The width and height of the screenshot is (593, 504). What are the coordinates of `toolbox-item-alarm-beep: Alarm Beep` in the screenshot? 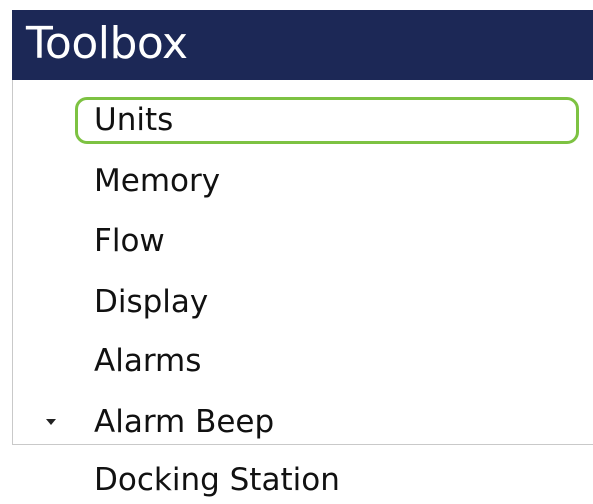 It's located at (184, 422).